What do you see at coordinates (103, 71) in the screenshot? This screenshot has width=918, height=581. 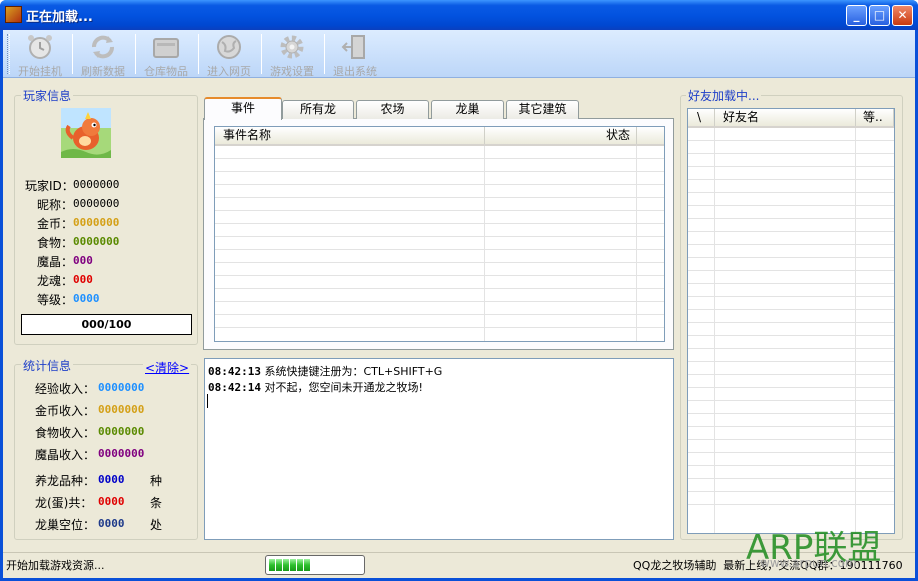 I see `refresh-data-label: 刷新数据` at bounding box center [103, 71].